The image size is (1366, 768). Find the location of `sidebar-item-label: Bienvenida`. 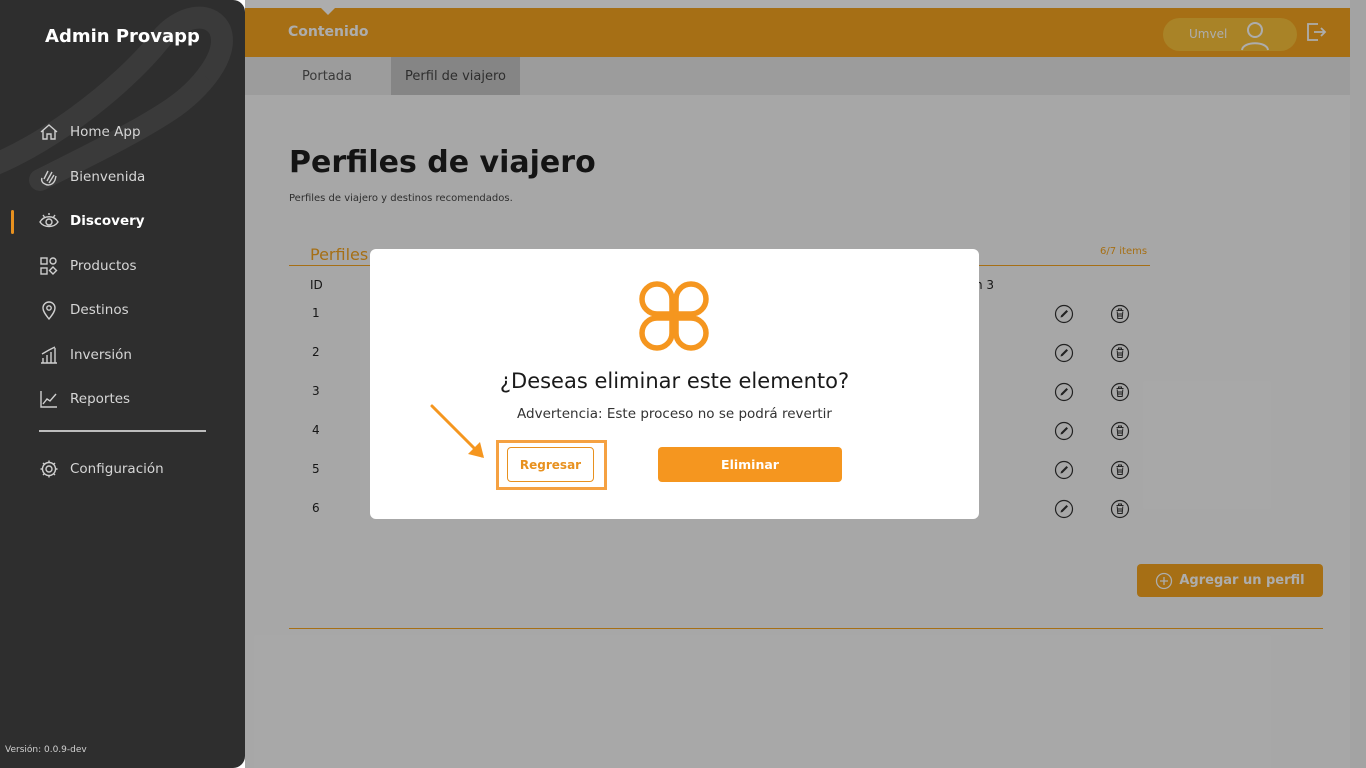

sidebar-item-label: Bienvenida is located at coordinates (108, 176).